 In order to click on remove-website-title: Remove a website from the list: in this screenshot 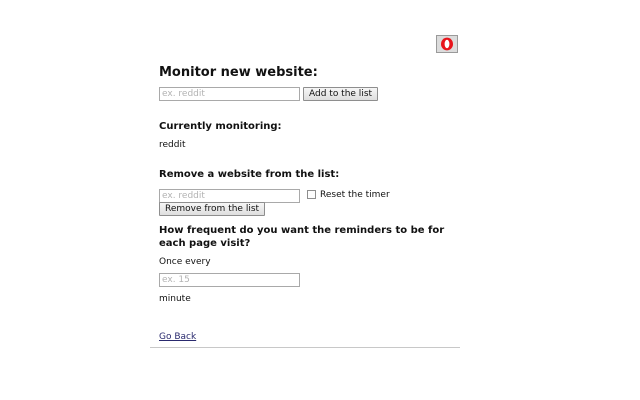, I will do `click(249, 174)`.